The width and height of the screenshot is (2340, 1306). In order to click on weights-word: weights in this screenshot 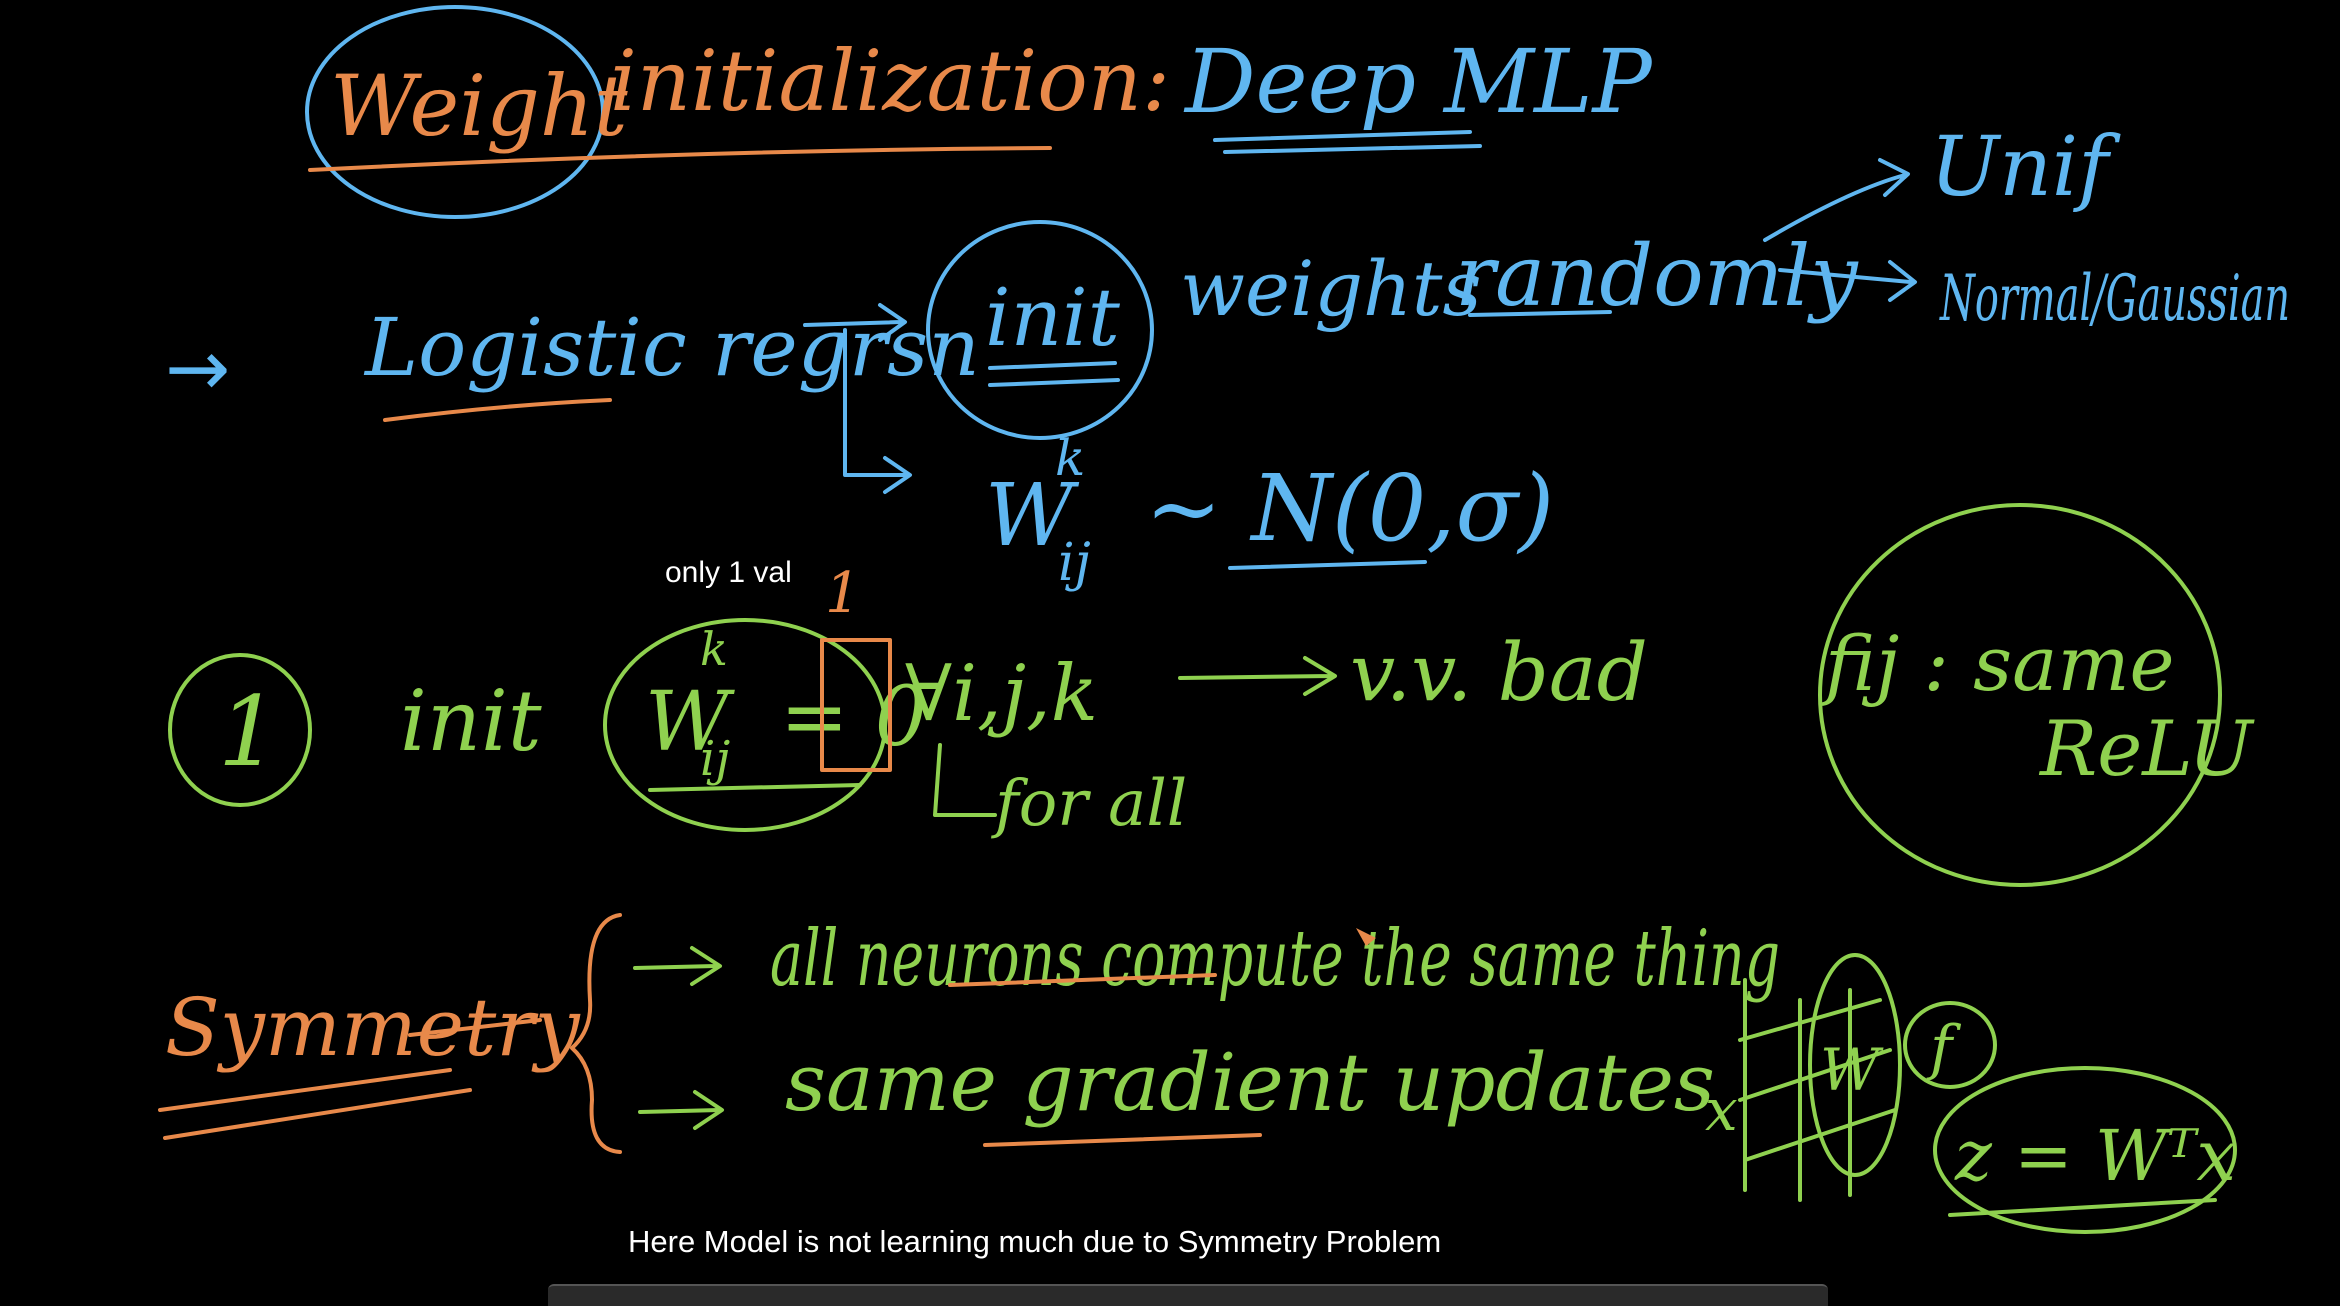, I will do `click(1330, 288)`.